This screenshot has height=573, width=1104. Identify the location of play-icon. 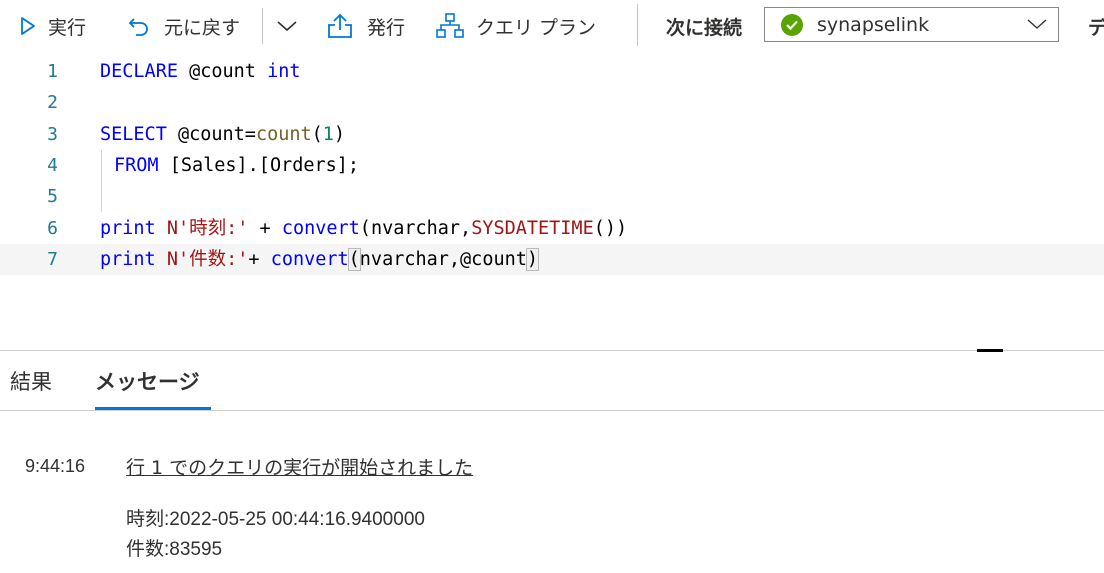
(28, 26).